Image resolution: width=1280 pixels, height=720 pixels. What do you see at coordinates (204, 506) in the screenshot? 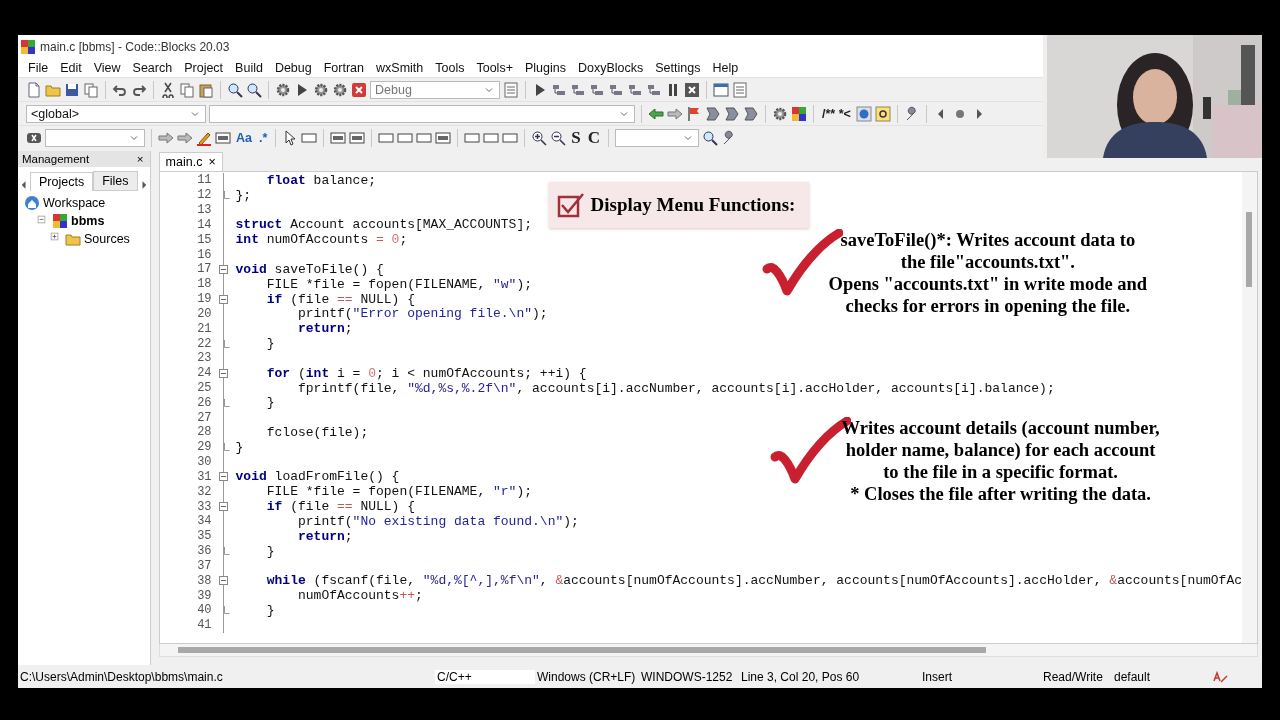
I see `line-number: 33` at bounding box center [204, 506].